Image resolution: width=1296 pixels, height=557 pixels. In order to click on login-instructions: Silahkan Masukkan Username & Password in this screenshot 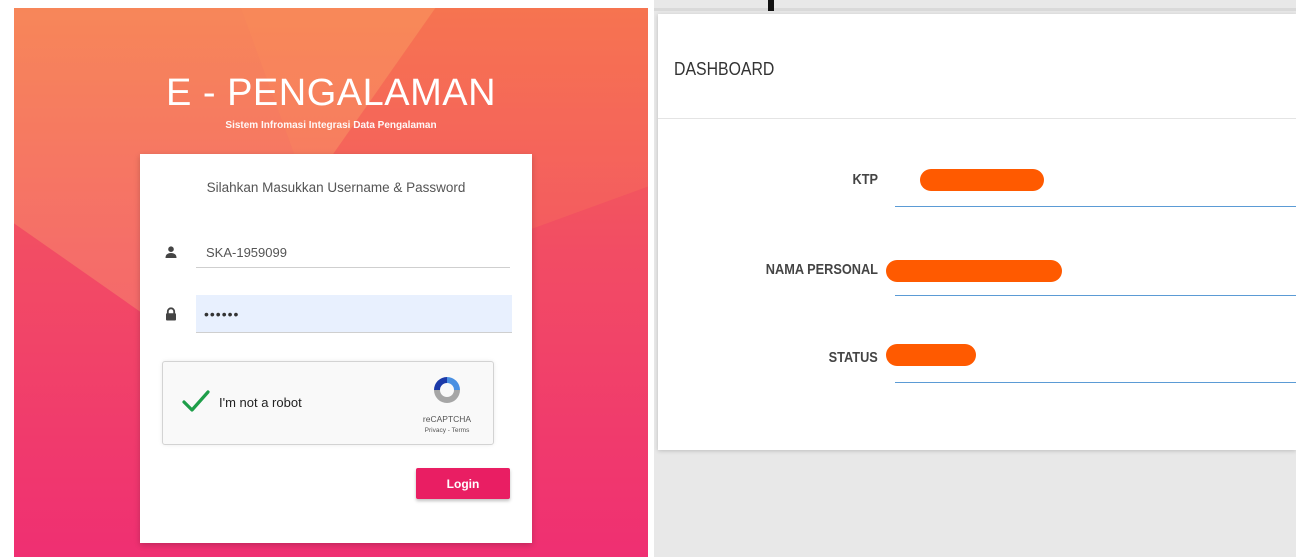, I will do `click(336, 187)`.